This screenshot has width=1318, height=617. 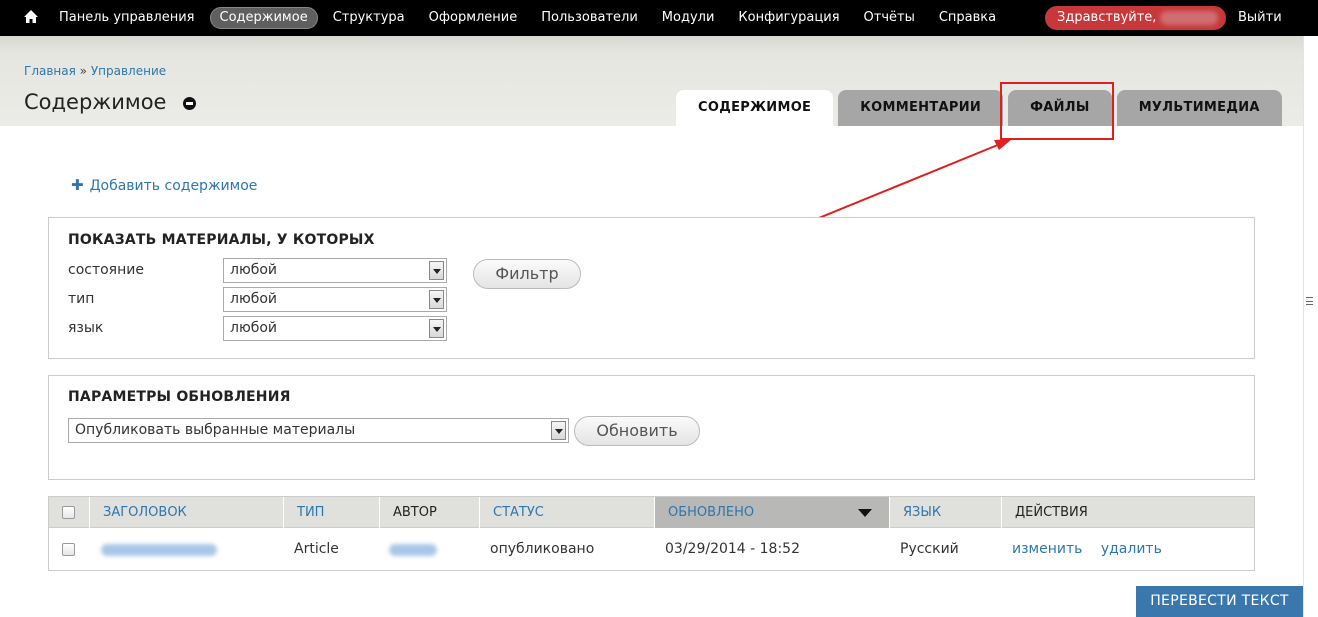 I want to click on header-title: ЗАГОЛОВОК, so click(x=186, y=512).